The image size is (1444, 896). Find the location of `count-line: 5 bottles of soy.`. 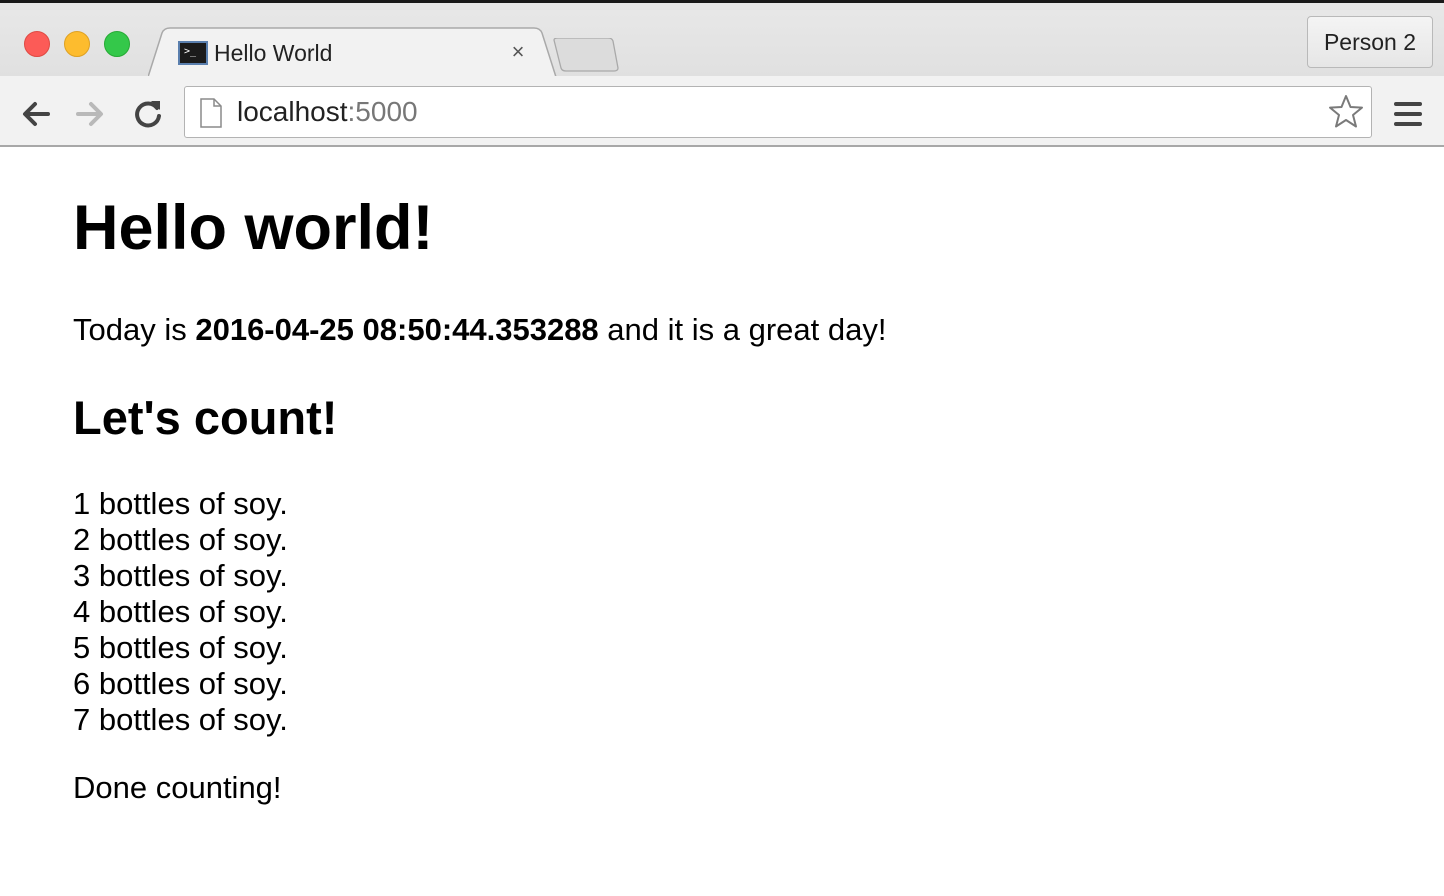

count-line: 5 bottles of soy. is located at coordinates (180, 647).